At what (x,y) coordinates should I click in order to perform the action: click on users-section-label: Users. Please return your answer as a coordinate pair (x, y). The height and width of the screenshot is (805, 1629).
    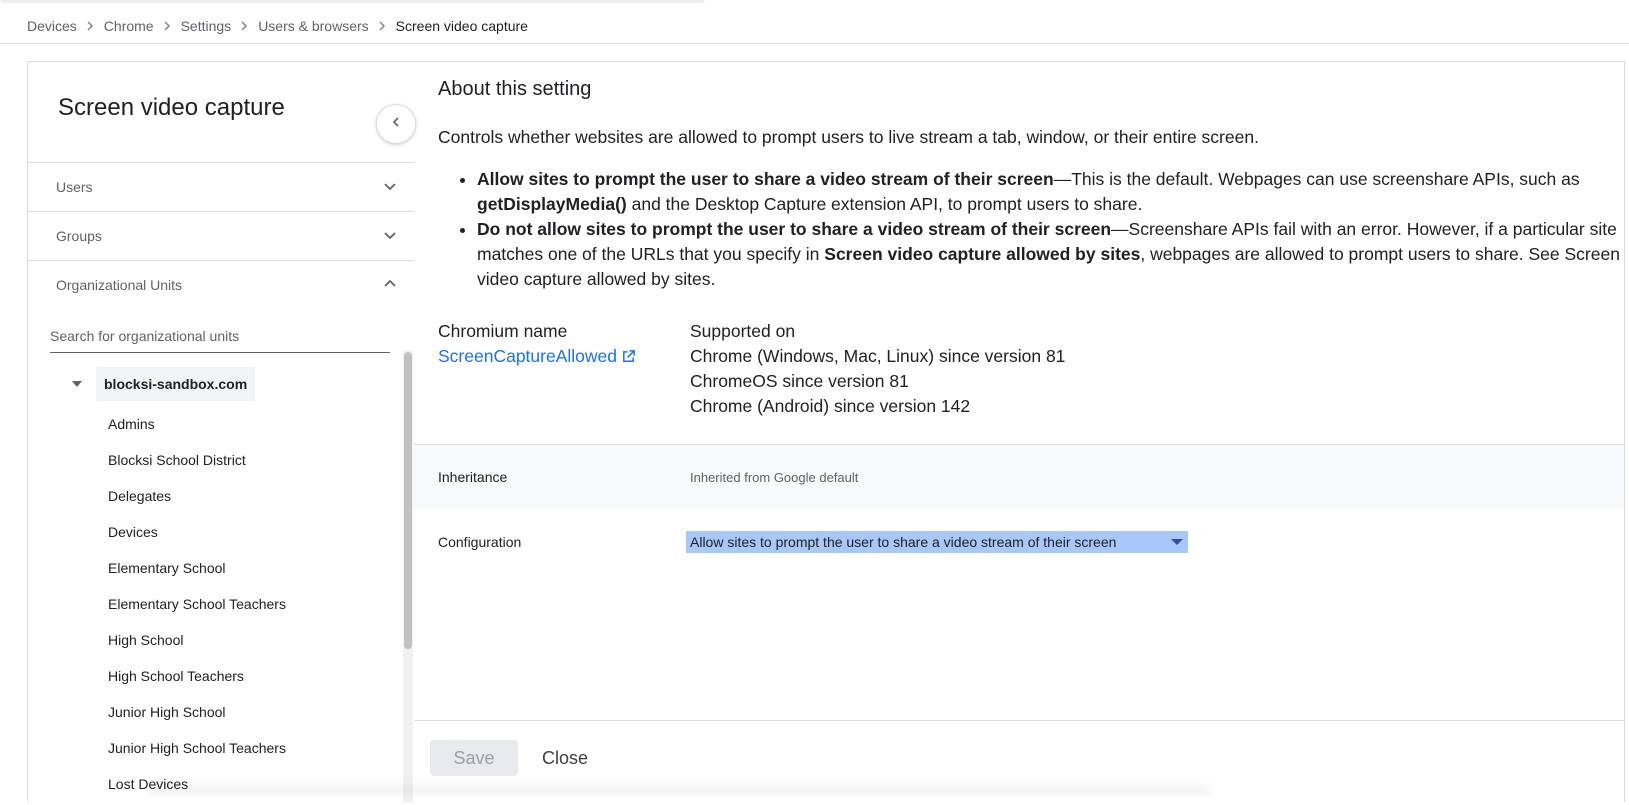
    Looking at the image, I should click on (74, 187).